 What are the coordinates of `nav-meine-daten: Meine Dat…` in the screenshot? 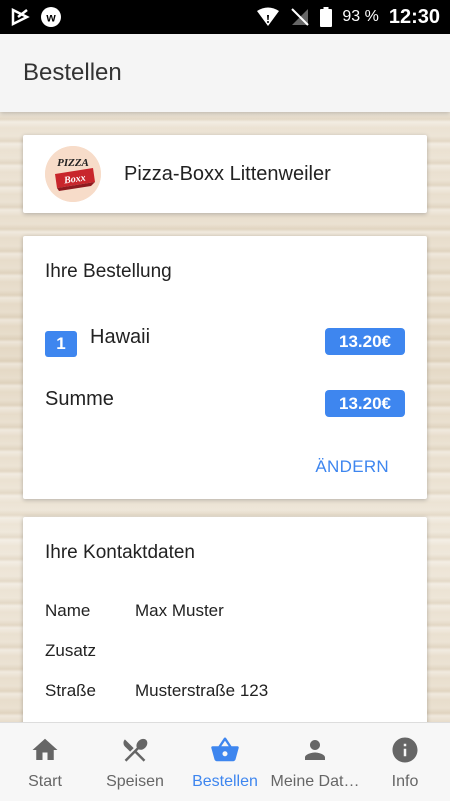 It's located at (315, 762).